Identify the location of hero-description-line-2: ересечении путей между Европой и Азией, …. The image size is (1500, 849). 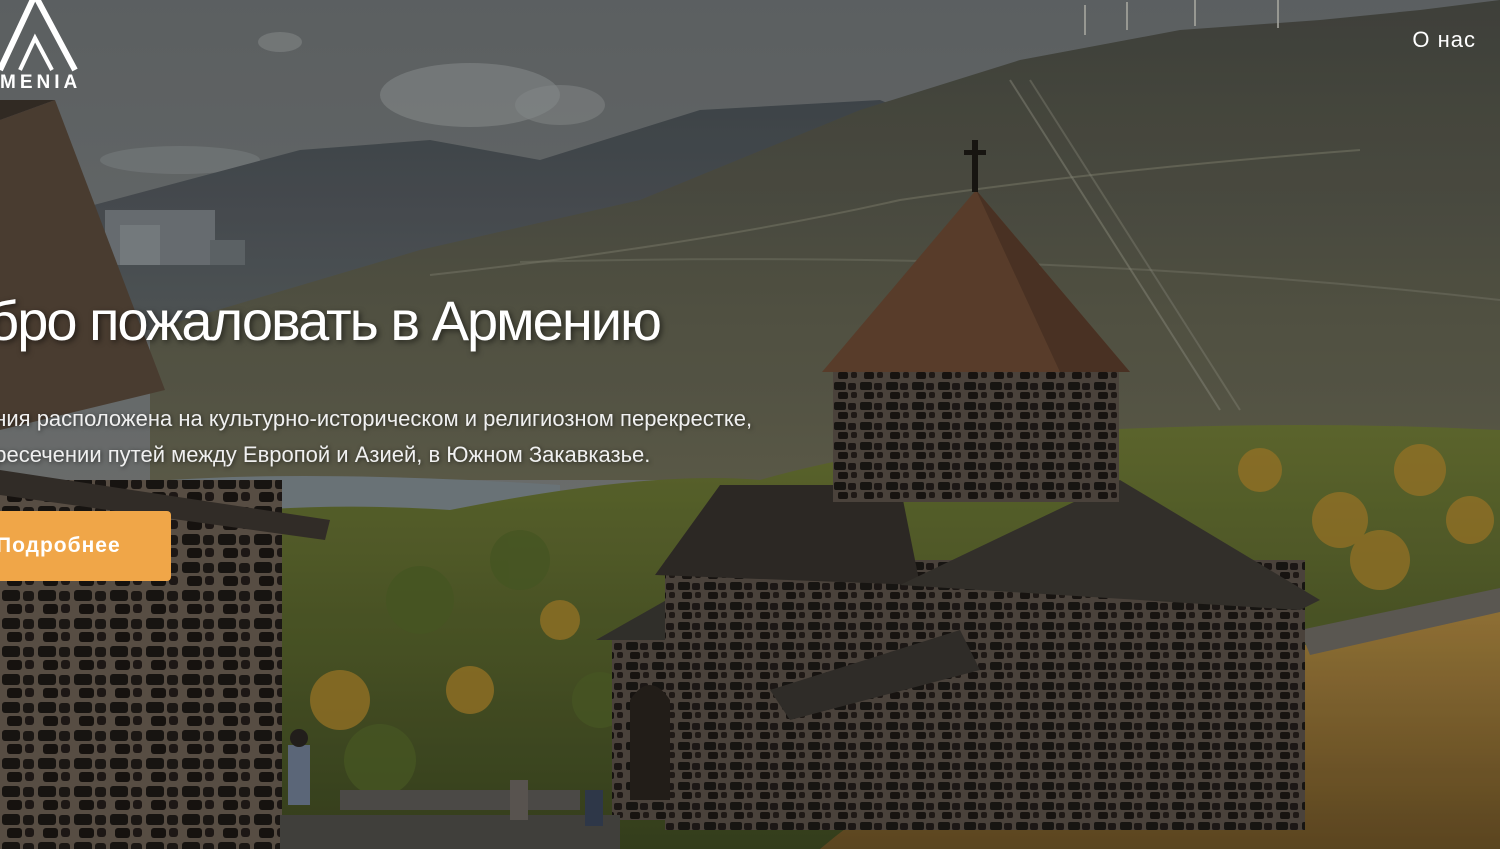
(325, 454).